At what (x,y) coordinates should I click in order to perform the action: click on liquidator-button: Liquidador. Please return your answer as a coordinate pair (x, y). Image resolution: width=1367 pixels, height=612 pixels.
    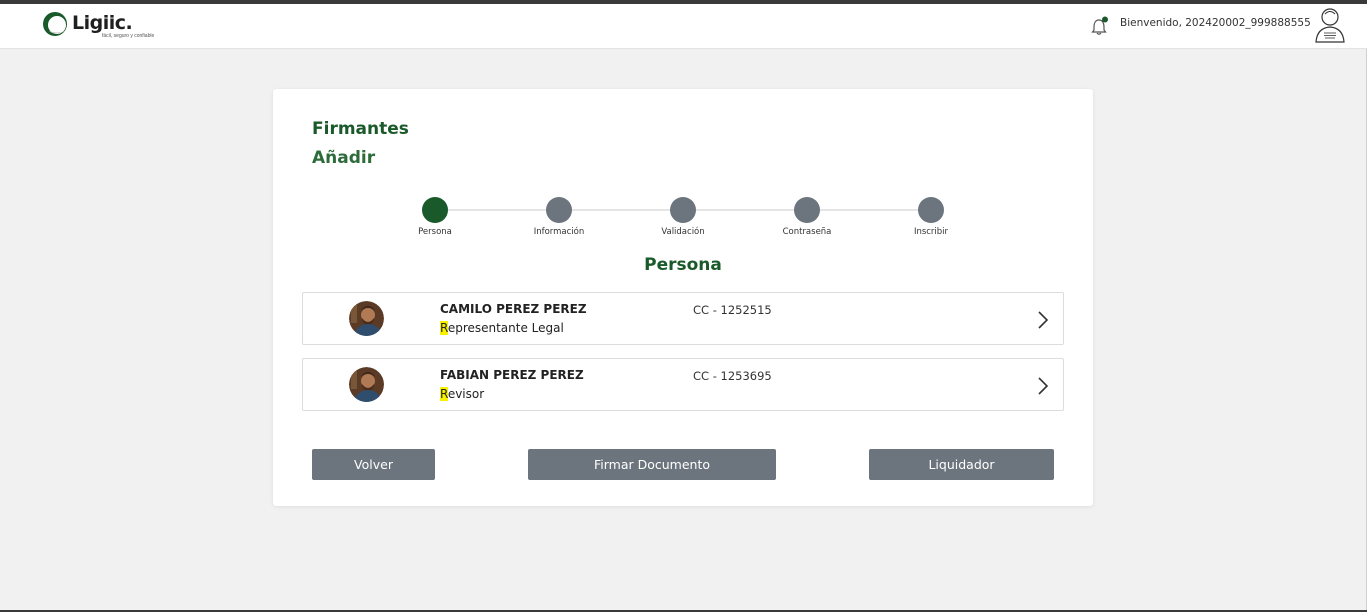
    Looking at the image, I should click on (961, 464).